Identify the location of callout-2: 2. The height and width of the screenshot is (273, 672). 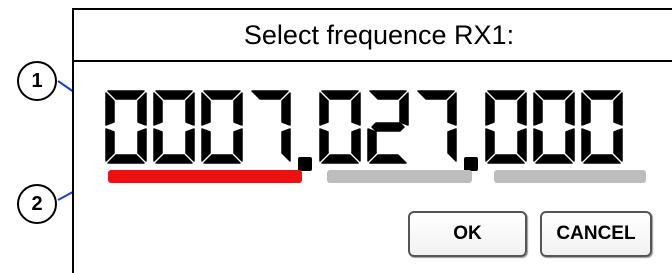
(37, 204).